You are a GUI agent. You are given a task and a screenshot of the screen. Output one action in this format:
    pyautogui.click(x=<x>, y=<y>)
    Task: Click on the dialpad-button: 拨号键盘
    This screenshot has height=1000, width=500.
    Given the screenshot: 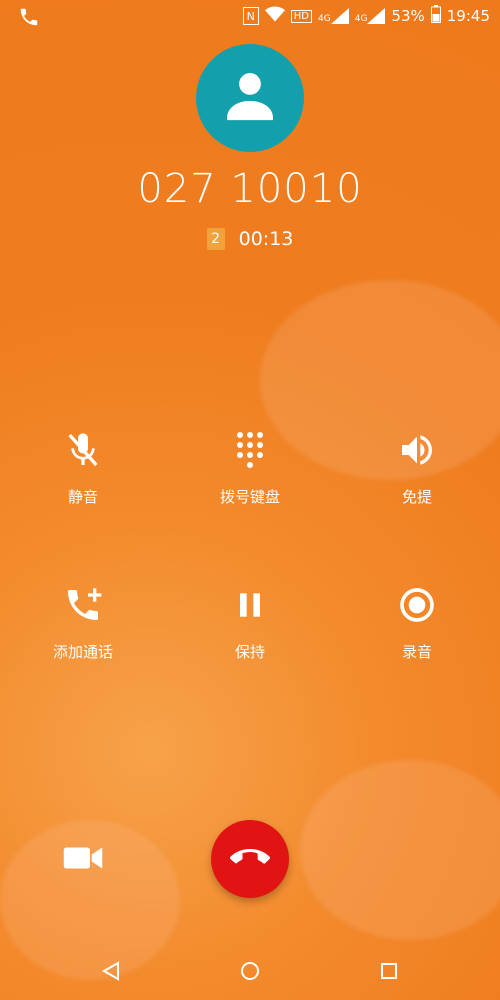 What is the action you would take?
    pyautogui.click(x=250, y=468)
    